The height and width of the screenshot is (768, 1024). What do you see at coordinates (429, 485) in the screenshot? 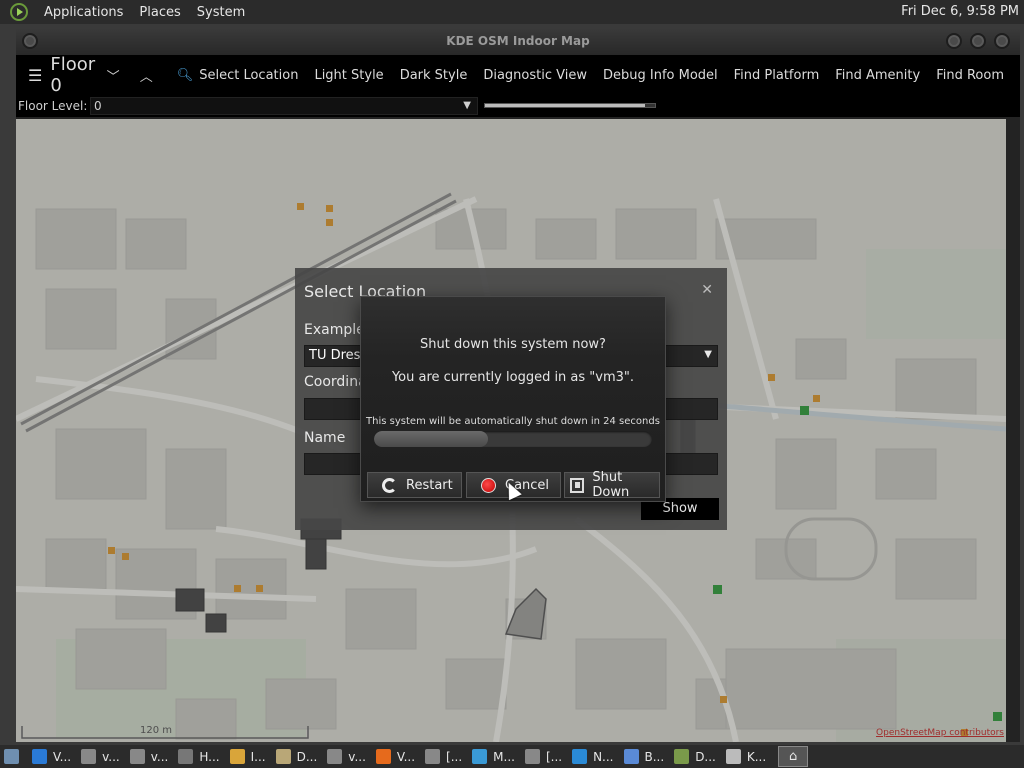
I see `restart-label: Restart` at bounding box center [429, 485].